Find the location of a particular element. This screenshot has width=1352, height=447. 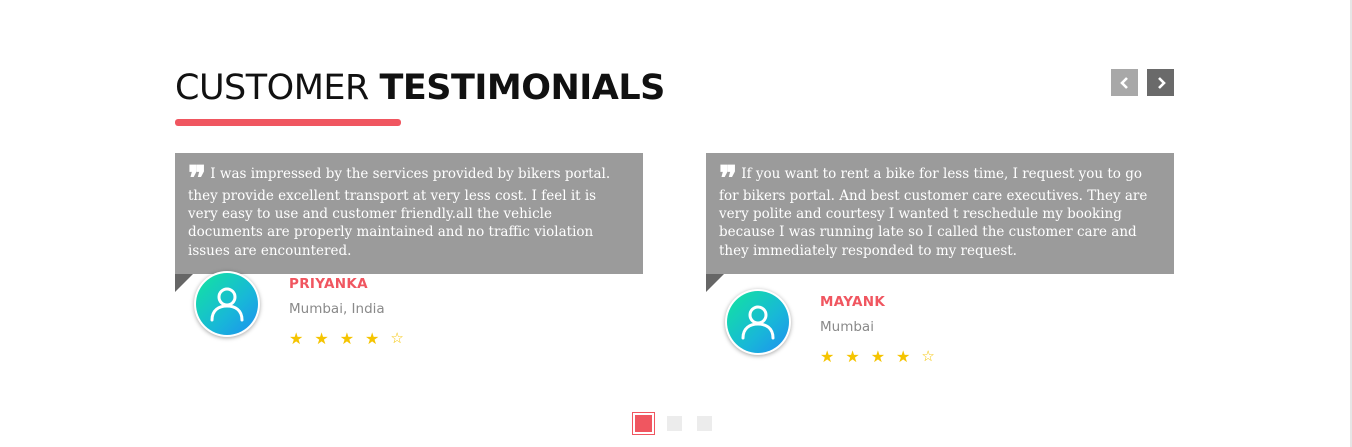

carousel-prev-button is located at coordinates (1124, 82).